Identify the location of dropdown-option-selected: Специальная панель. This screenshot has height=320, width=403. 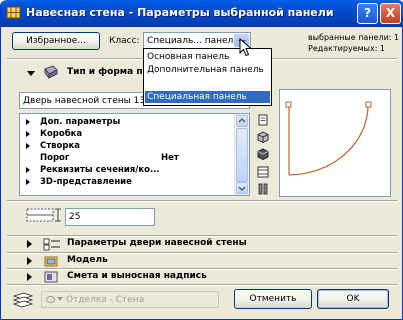
(207, 97).